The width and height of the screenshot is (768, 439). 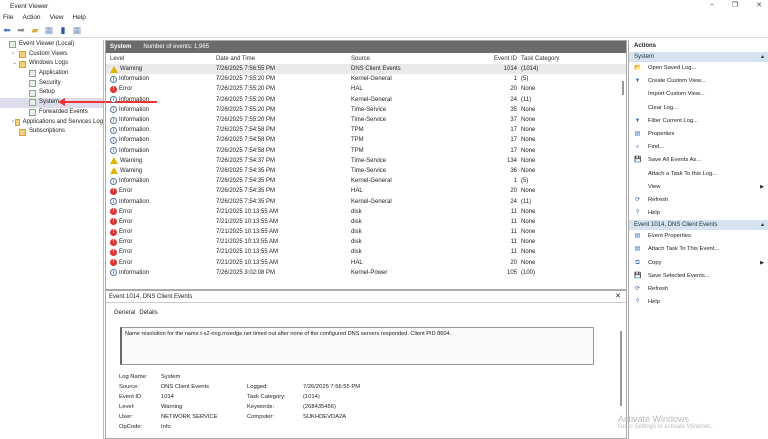 What do you see at coordinates (698, 134) in the screenshot?
I see `action-properties: ▤ Properties` at bounding box center [698, 134].